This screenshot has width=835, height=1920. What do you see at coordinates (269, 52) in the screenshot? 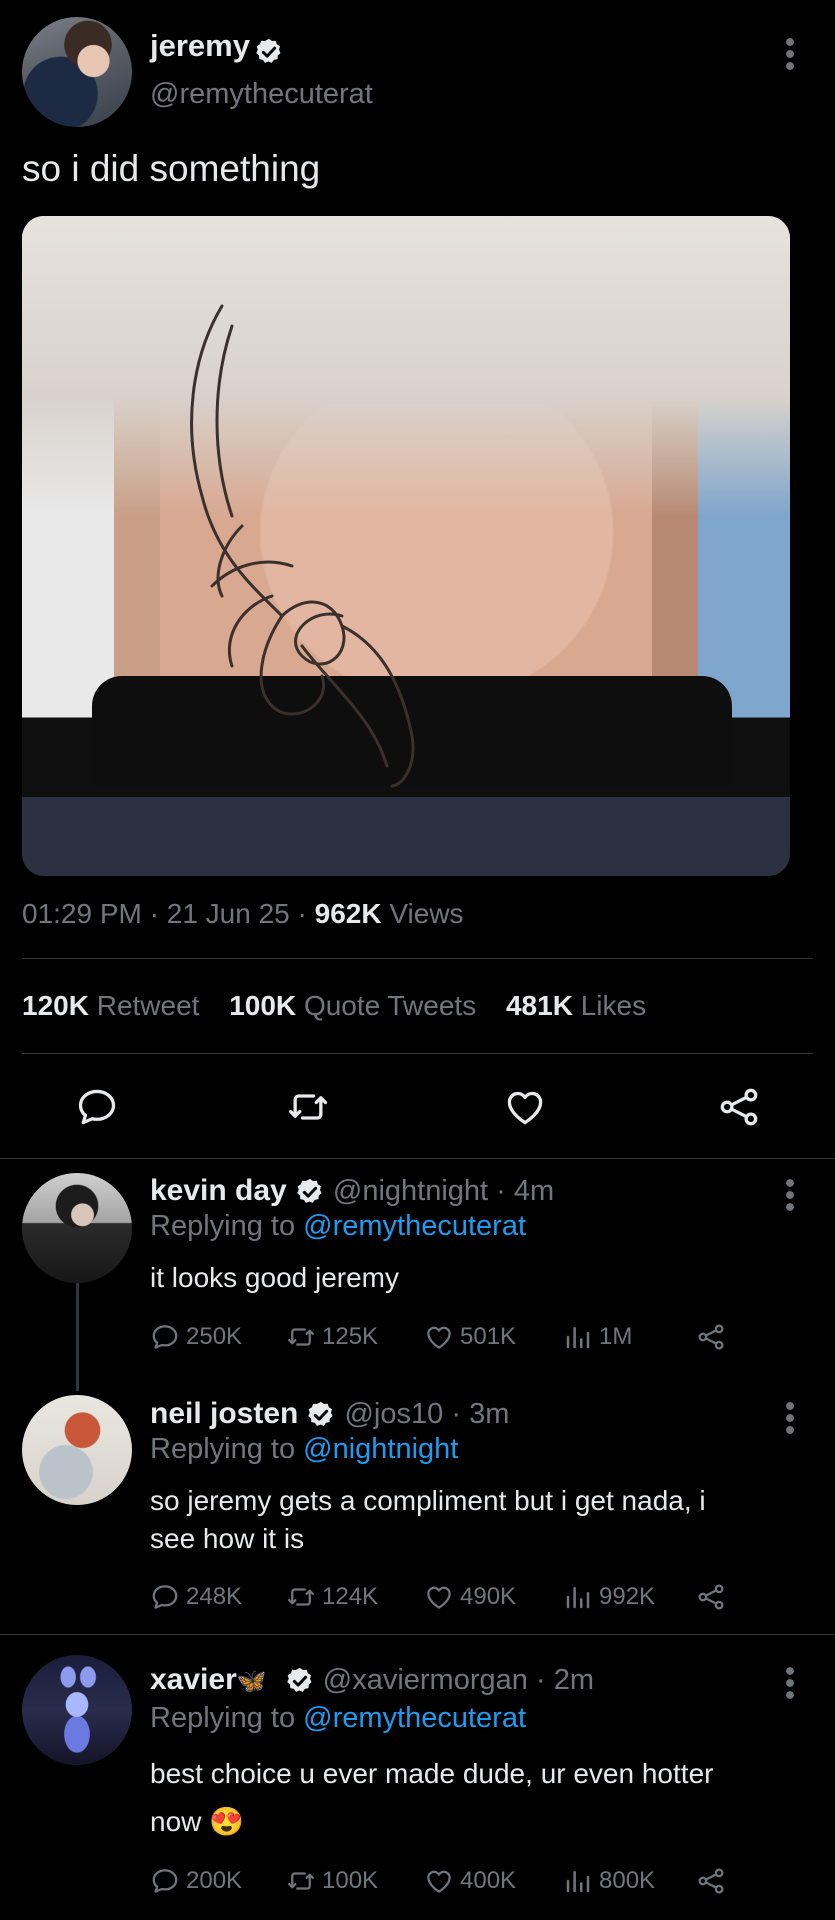
I see `verified-badge-icon` at bounding box center [269, 52].